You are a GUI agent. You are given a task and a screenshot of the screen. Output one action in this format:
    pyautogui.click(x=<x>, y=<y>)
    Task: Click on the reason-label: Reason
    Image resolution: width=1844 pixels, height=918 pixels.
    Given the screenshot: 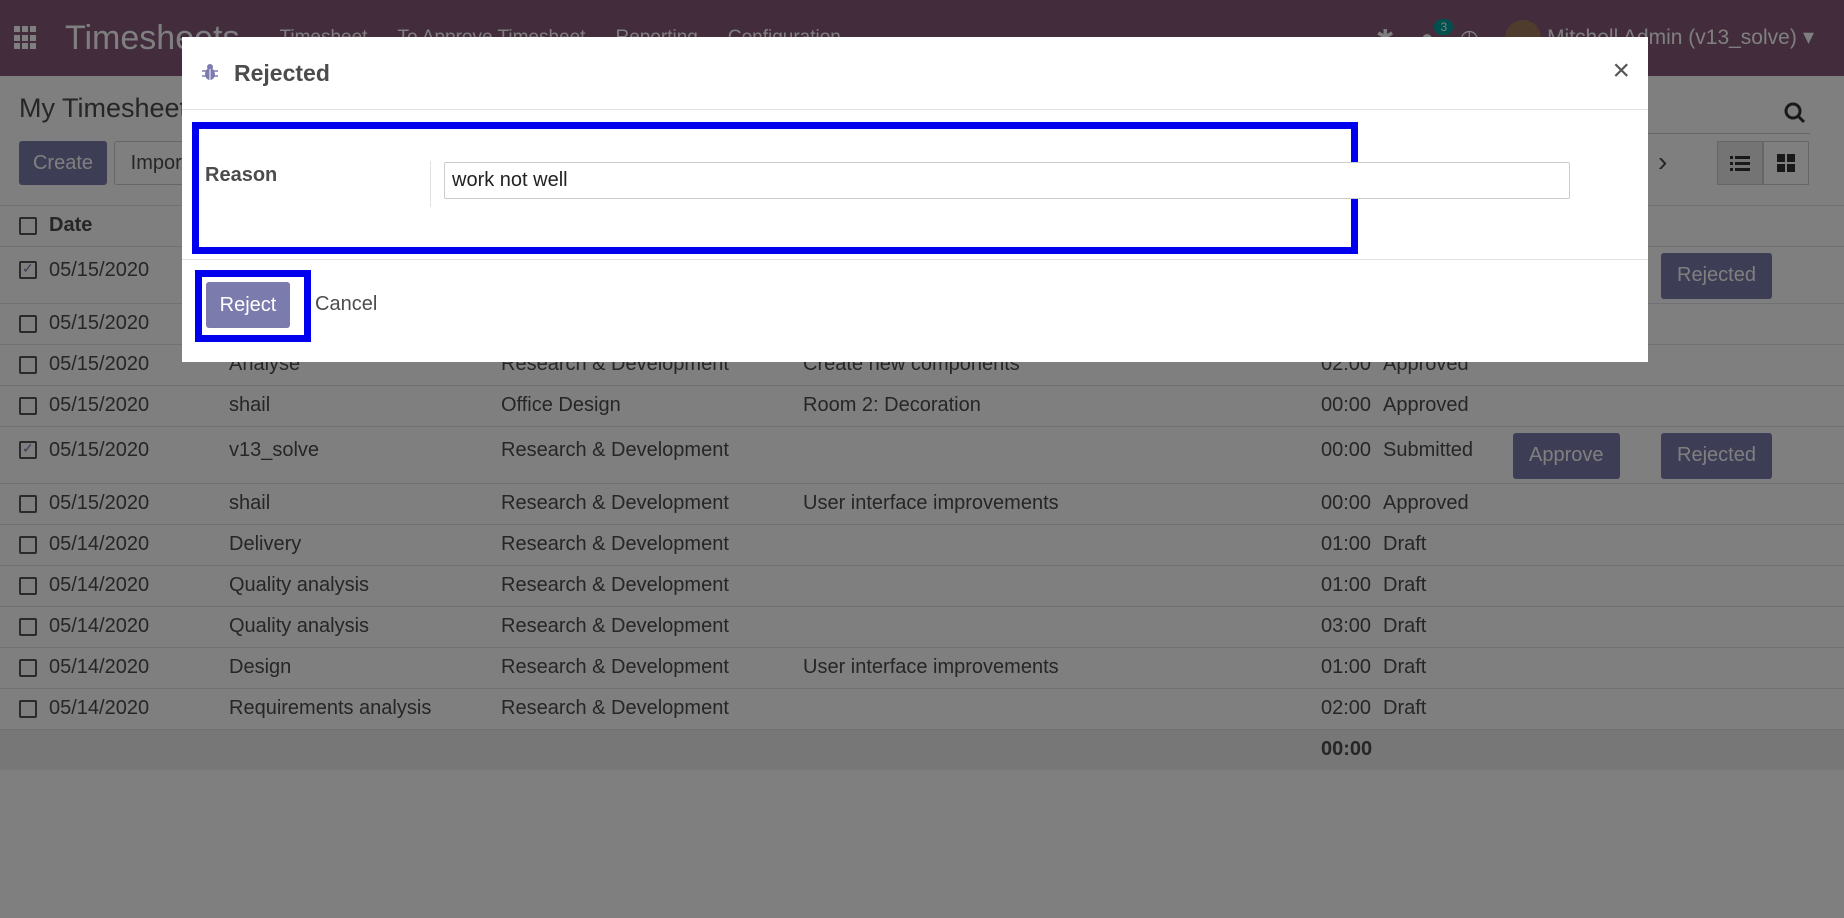 What is the action you would take?
    pyautogui.click(x=241, y=175)
    